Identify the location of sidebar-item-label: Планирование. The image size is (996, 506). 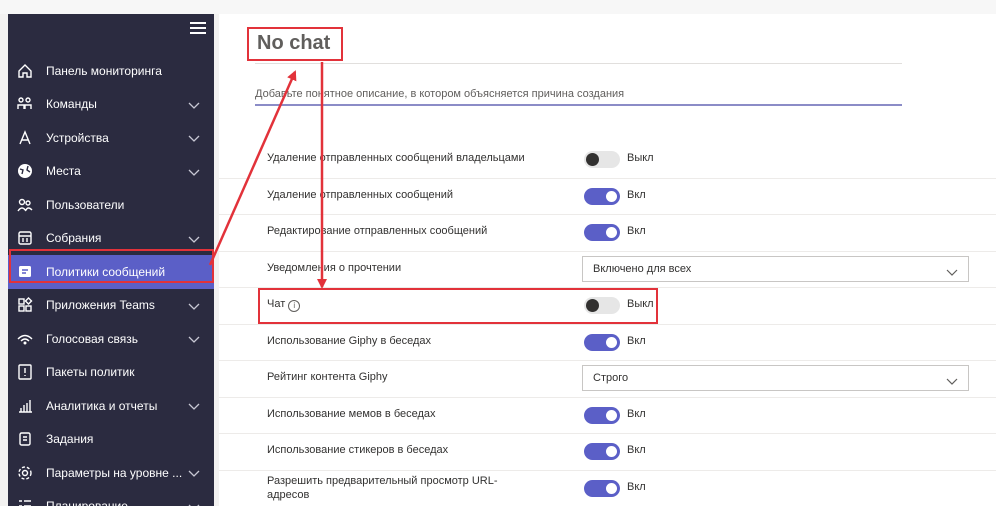
(87, 502).